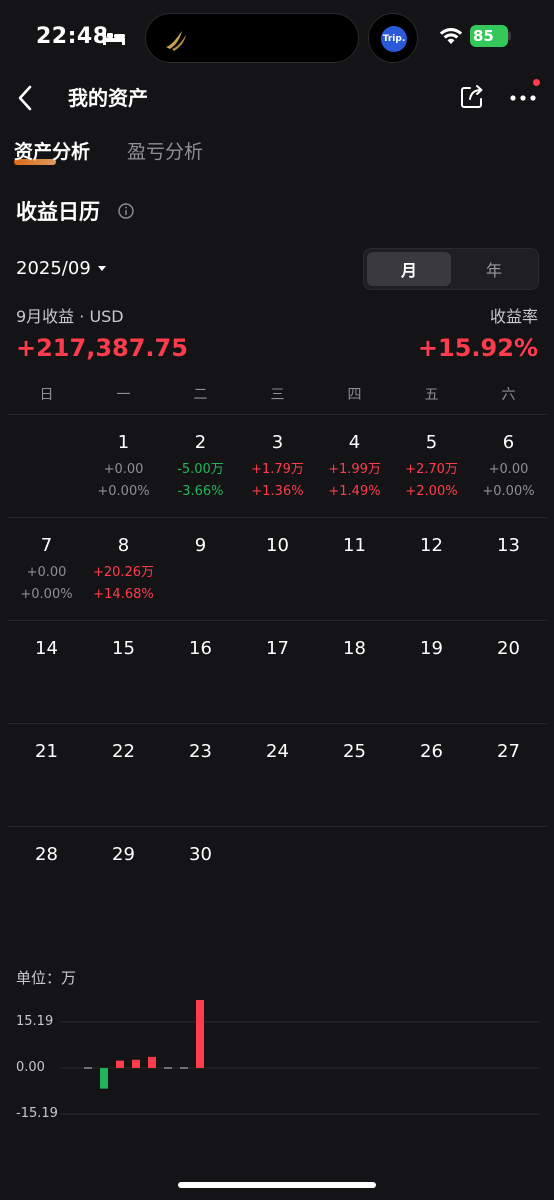  Describe the element at coordinates (431, 491) in the screenshot. I see `calendar-day-percent: +2.00%` at that location.